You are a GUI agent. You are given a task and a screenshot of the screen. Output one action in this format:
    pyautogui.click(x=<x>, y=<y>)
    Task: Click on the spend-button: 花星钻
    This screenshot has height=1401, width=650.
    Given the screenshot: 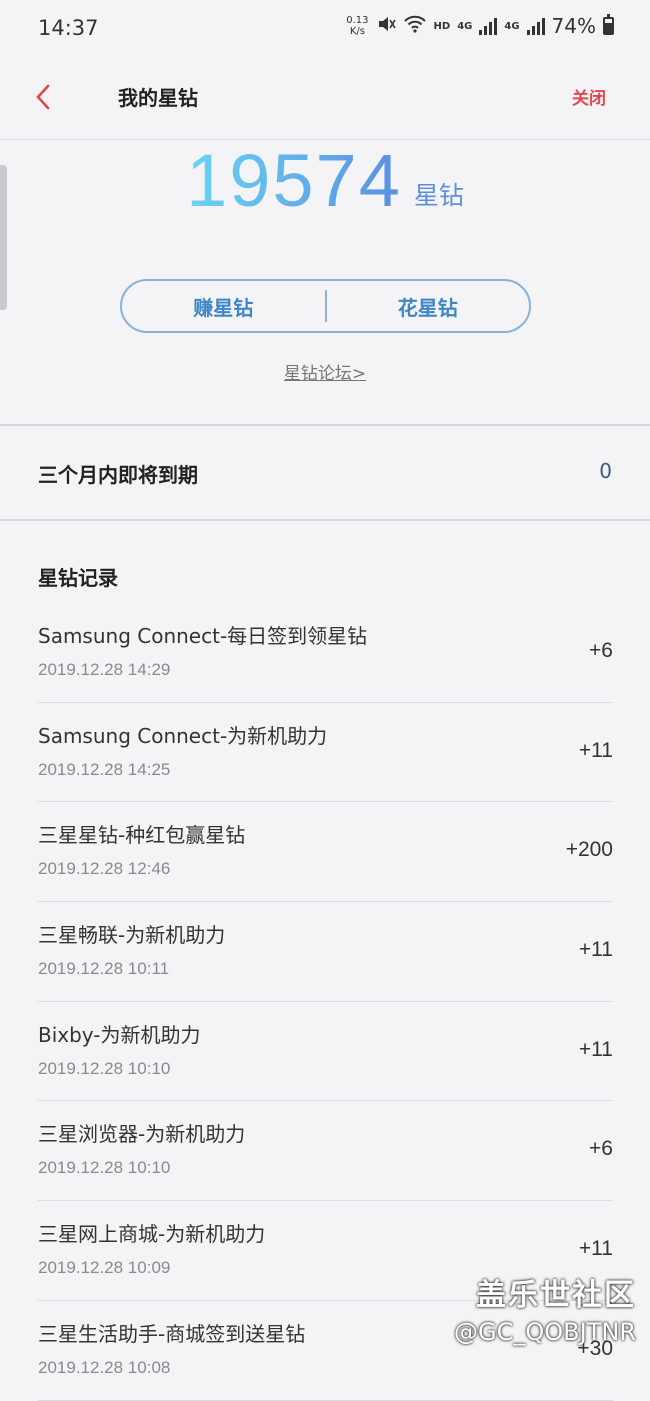 What is the action you would take?
    pyautogui.click(x=428, y=306)
    